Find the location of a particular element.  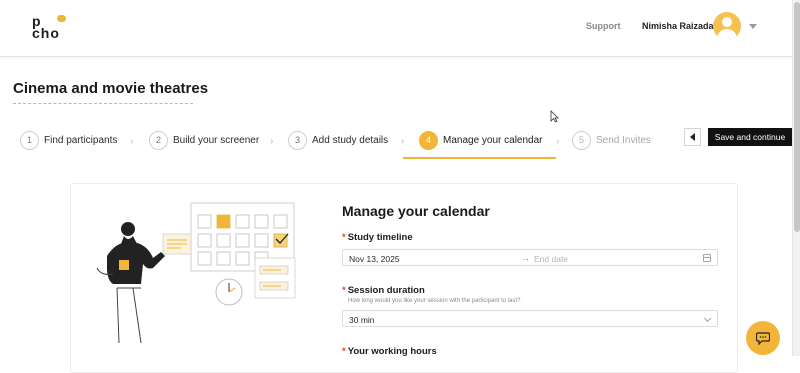

session-duration-label-text: Session duration is located at coordinates (386, 290).